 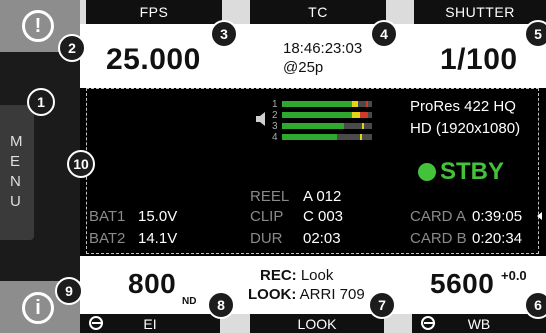 I want to click on warning-icon: !, so click(x=38, y=26).